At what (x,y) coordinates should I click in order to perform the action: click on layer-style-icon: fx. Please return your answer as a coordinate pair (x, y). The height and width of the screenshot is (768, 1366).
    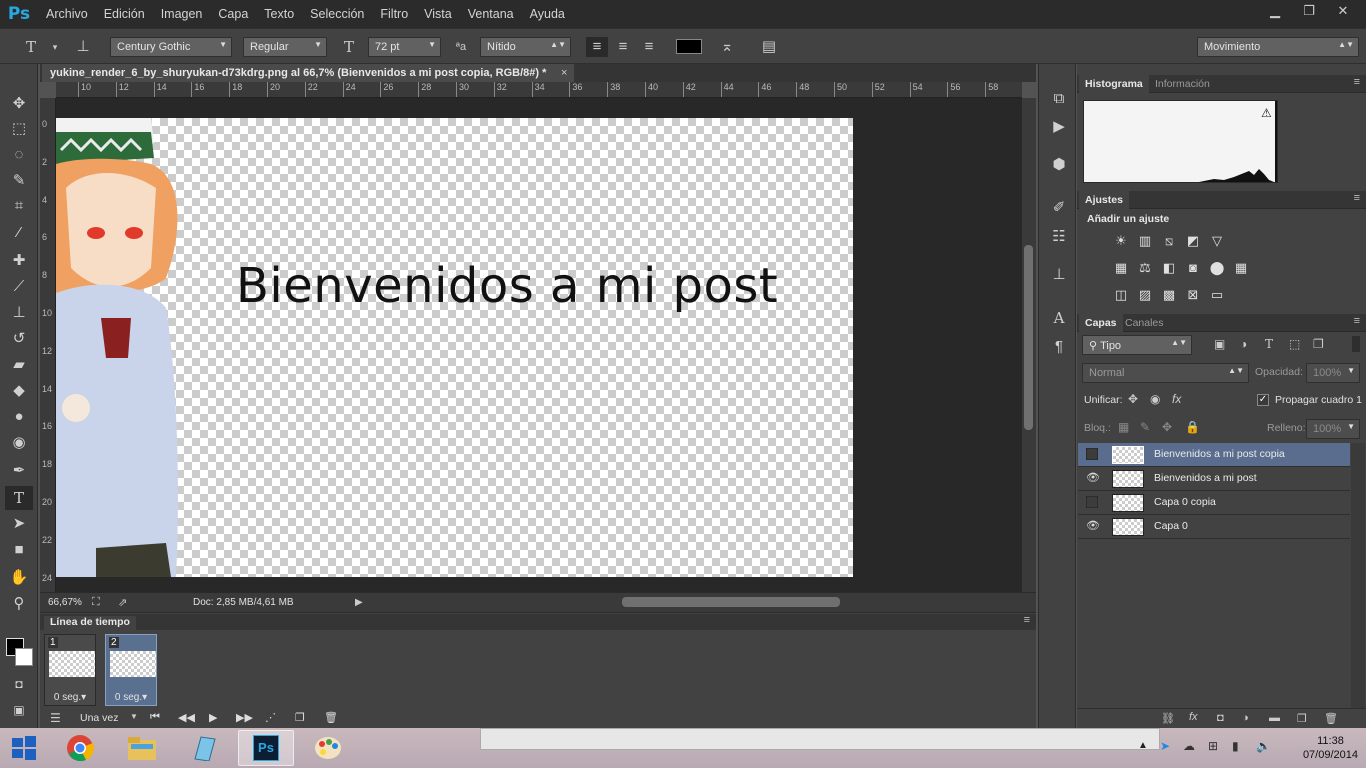
    Looking at the image, I should click on (1193, 717).